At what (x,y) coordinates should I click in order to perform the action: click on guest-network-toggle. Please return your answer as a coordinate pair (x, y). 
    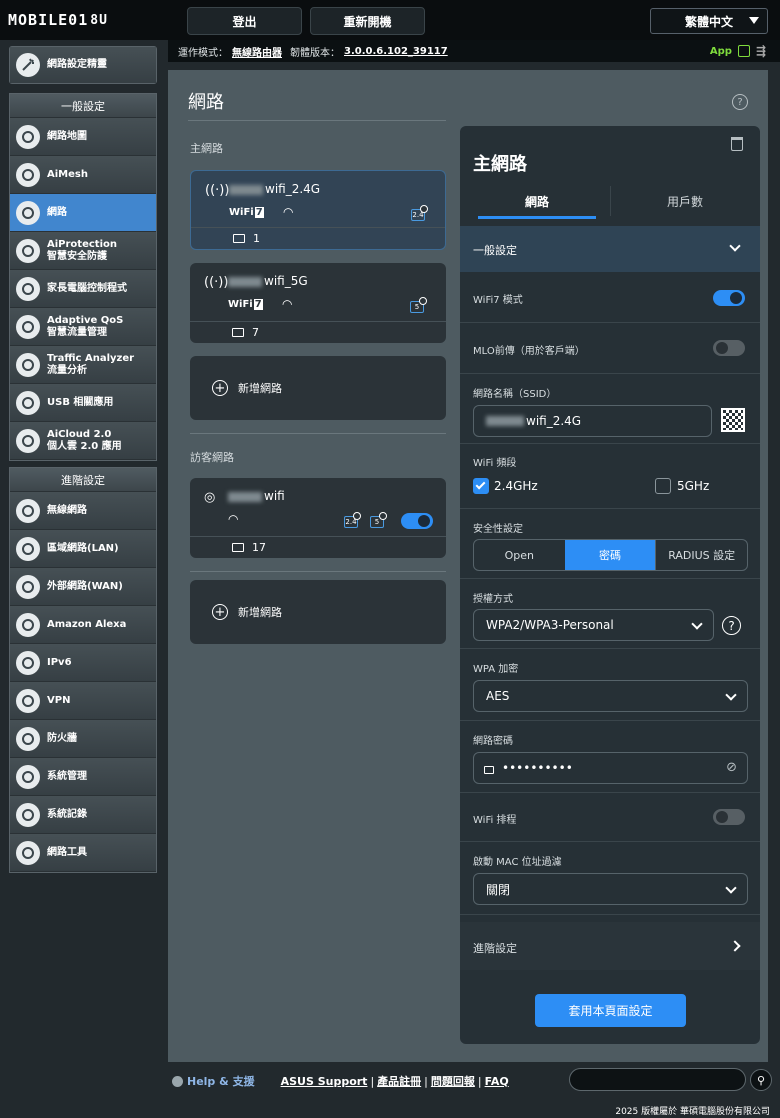
    Looking at the image, I should click on (417, 521).